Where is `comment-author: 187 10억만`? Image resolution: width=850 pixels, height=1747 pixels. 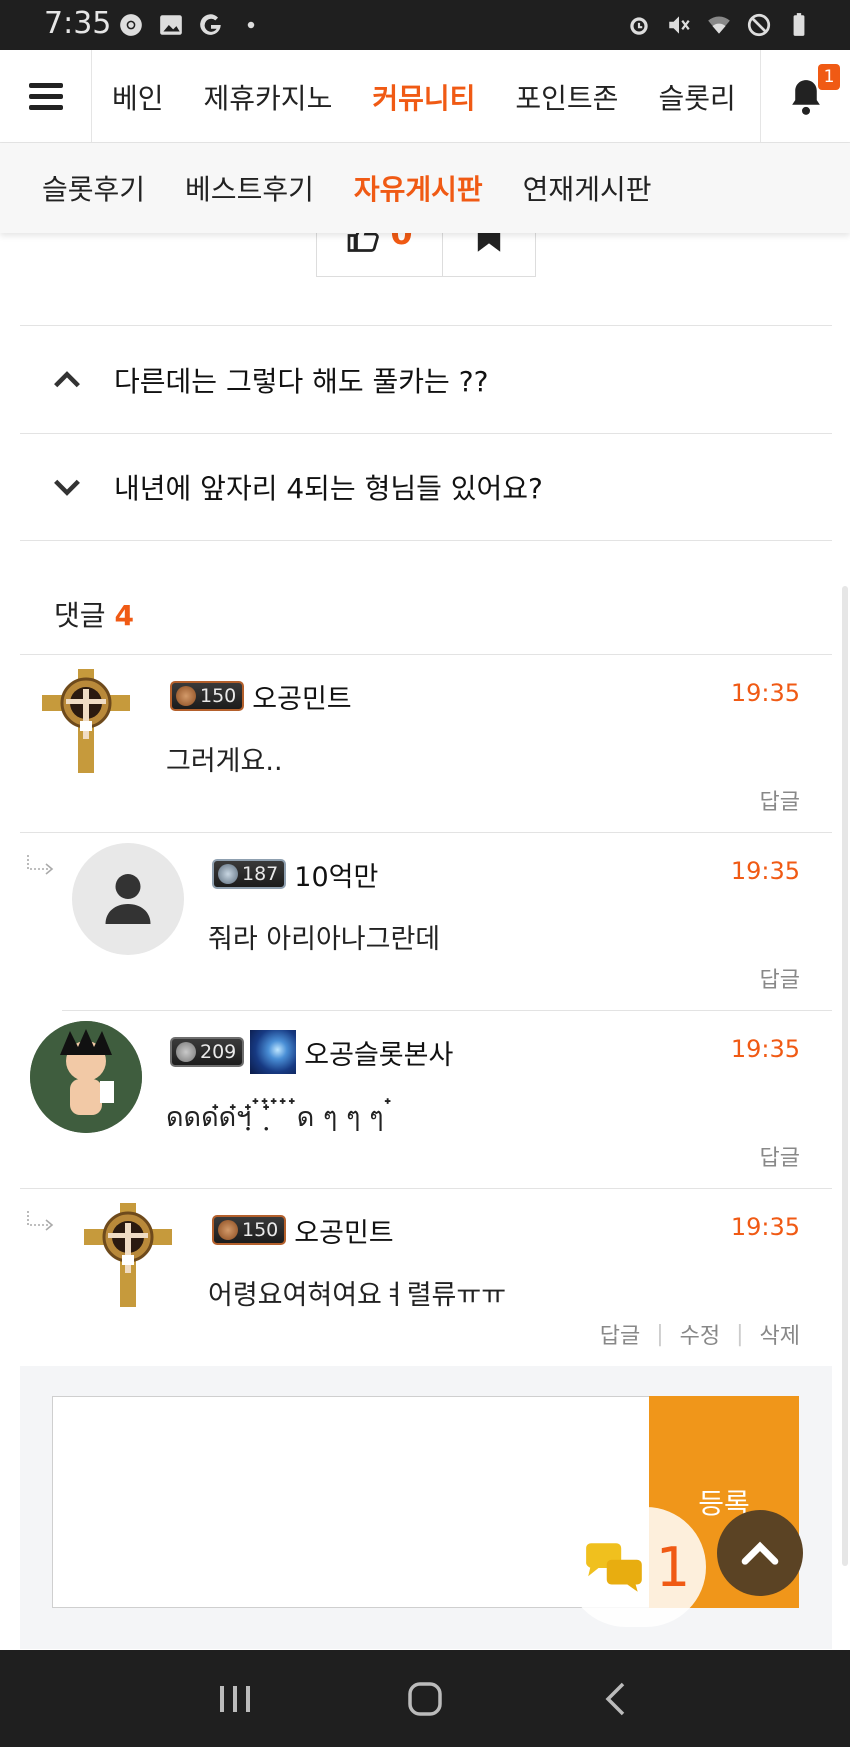
comment-author: 187 10억만 is located at coordinates (295, 874).